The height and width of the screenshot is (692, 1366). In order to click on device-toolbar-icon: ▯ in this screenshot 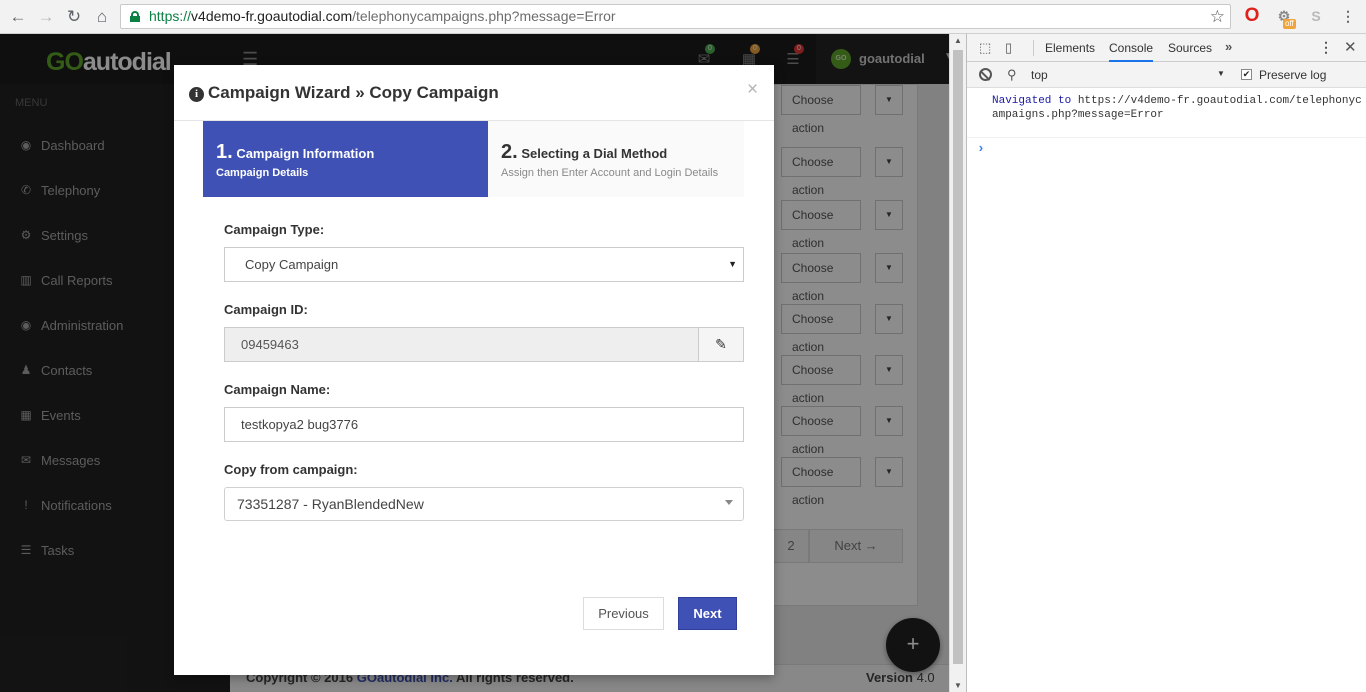, I will do `click(1008, 48)`.